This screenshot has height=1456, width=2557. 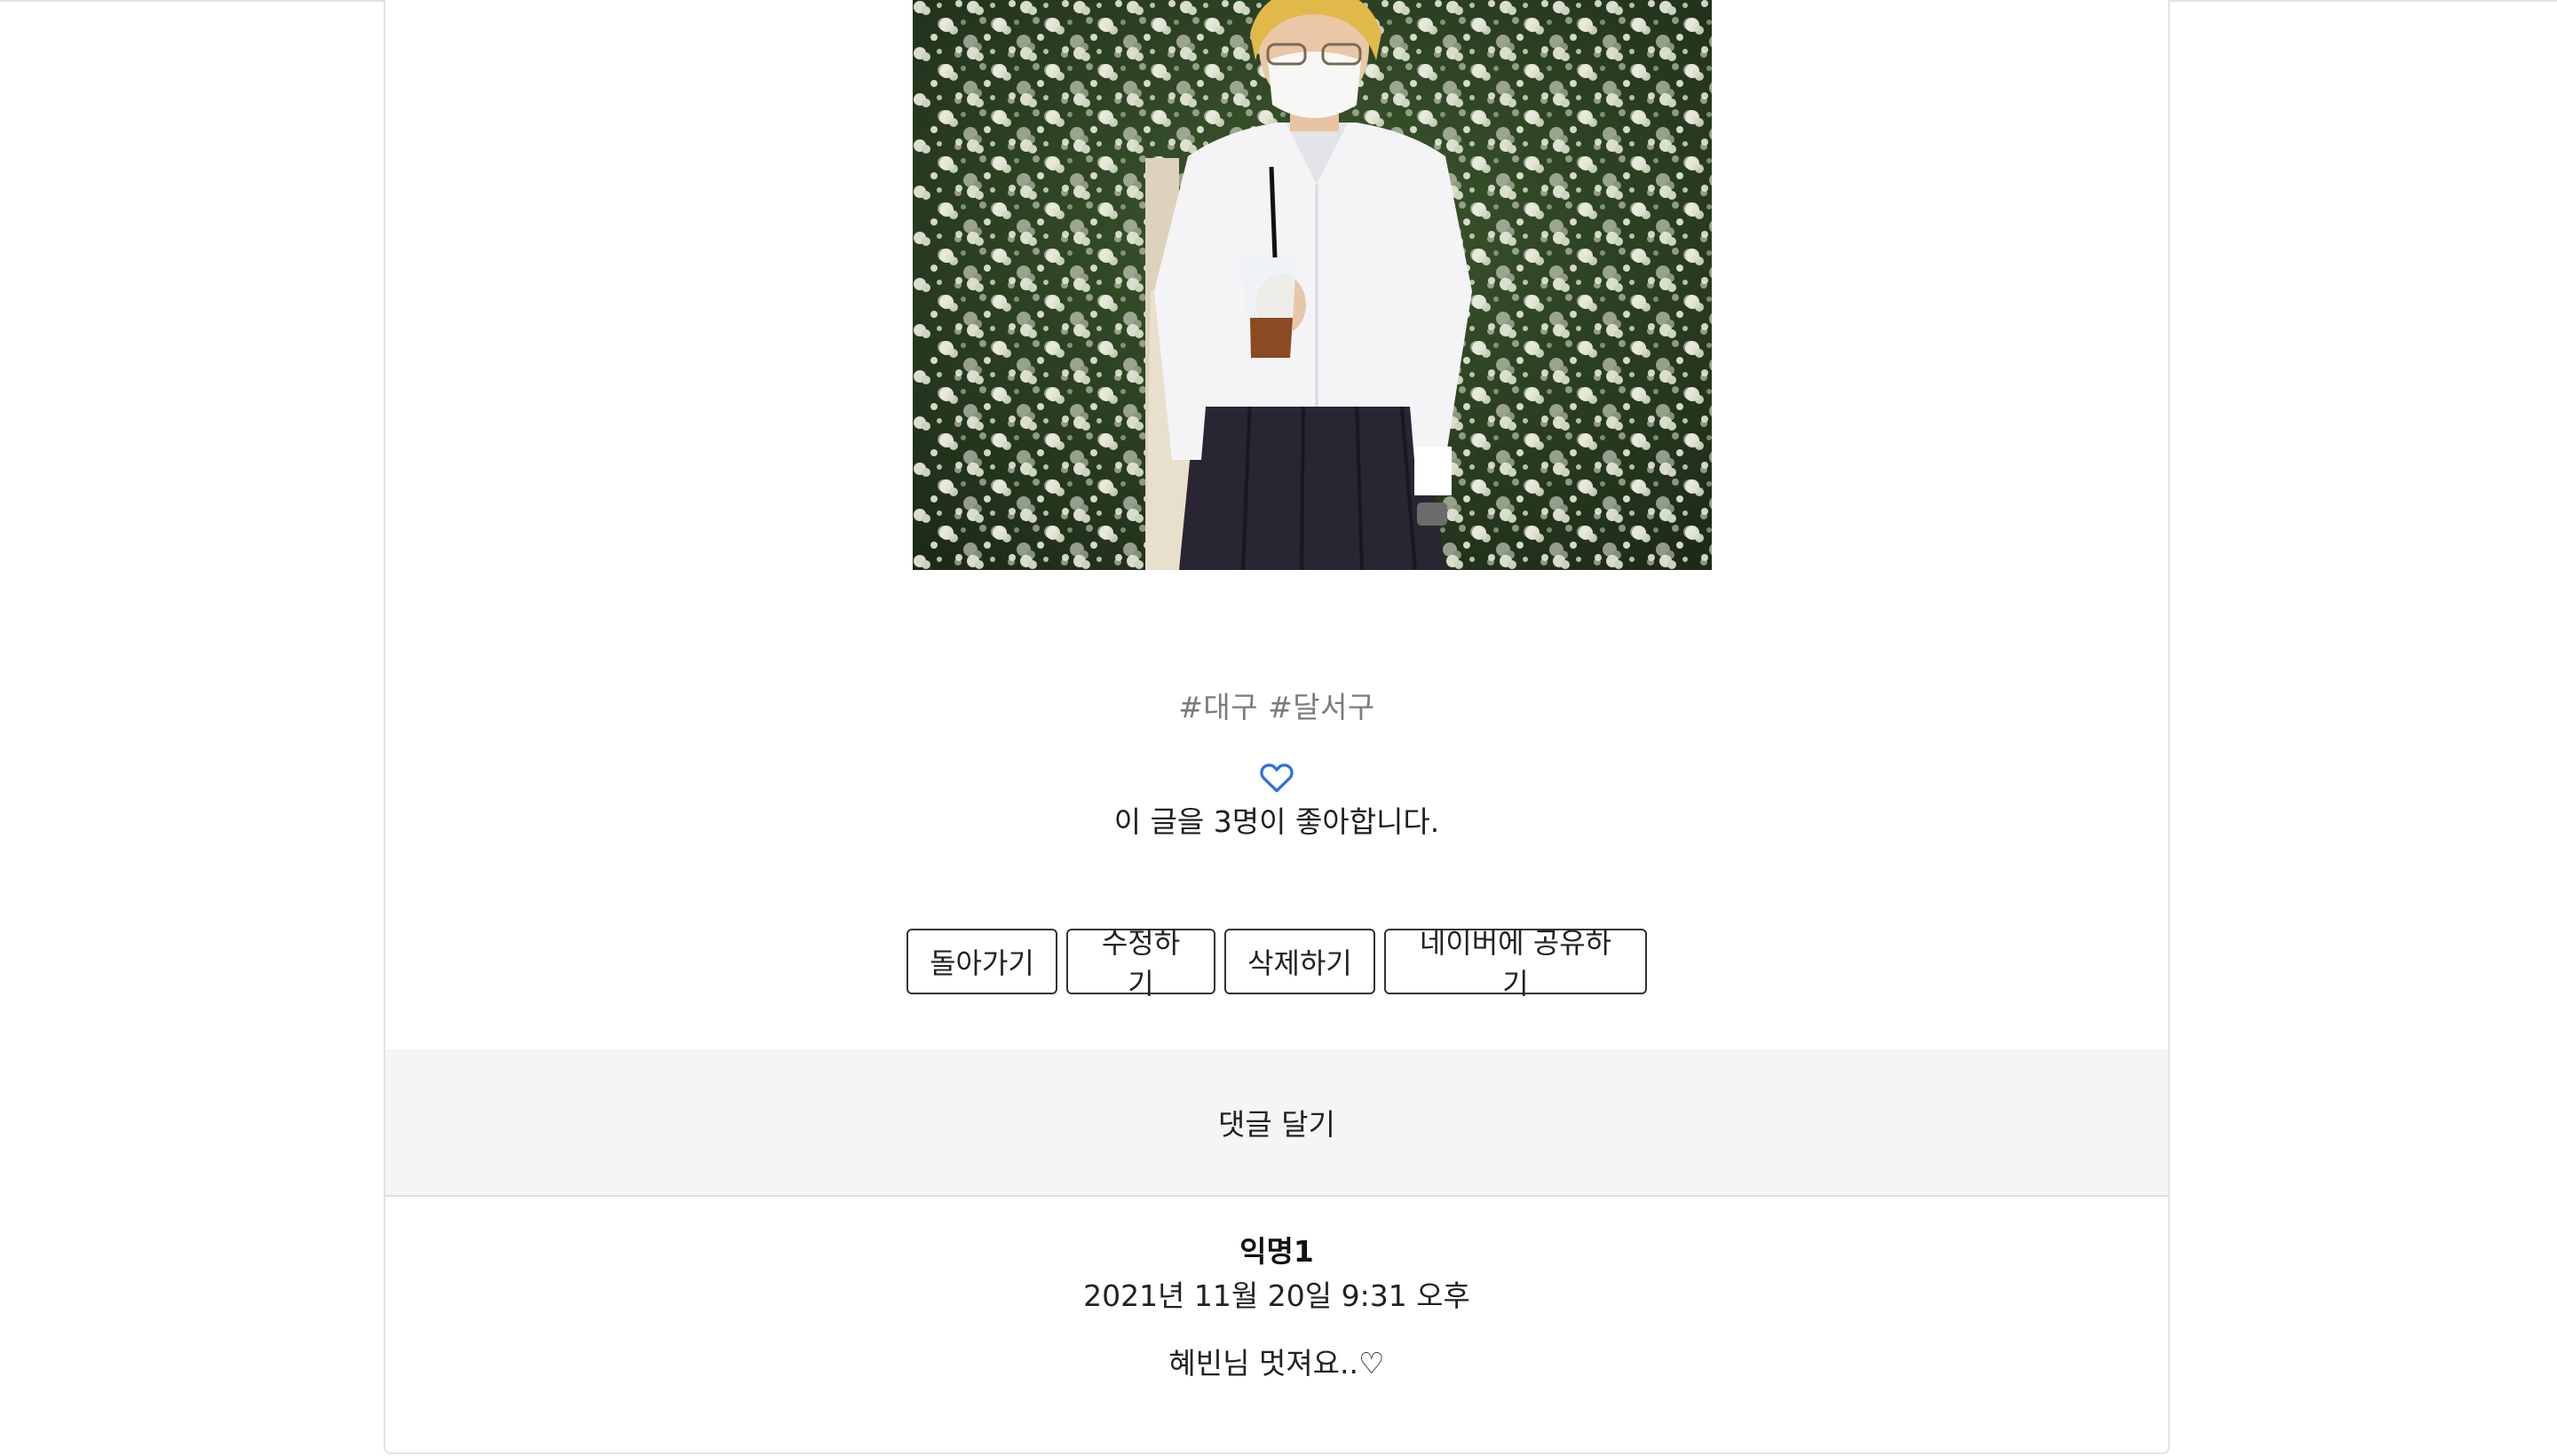 I want to click on edit-button: 수정하기, so click(x=1140, y=964).